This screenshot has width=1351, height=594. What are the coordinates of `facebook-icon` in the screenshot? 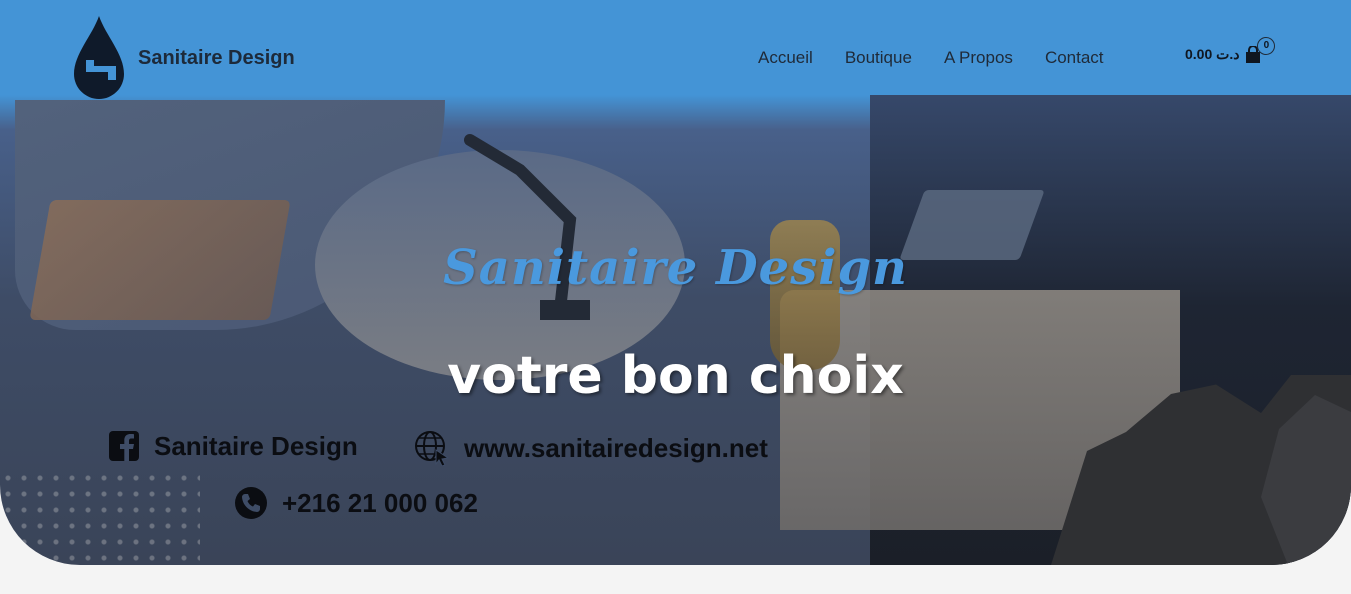 It's located at (124, 446).